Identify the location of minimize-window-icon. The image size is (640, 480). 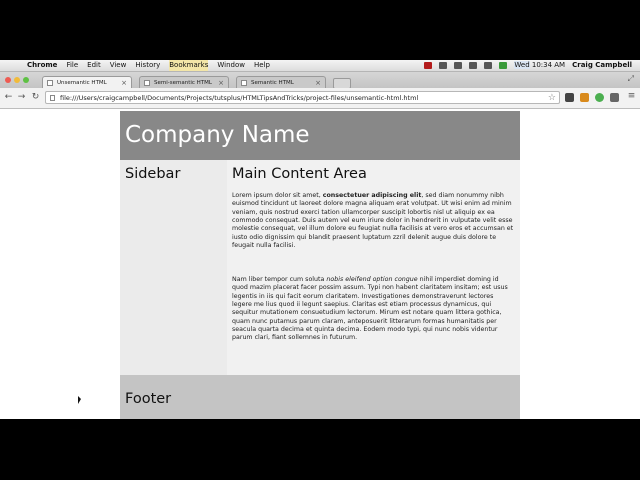
(17, 80).